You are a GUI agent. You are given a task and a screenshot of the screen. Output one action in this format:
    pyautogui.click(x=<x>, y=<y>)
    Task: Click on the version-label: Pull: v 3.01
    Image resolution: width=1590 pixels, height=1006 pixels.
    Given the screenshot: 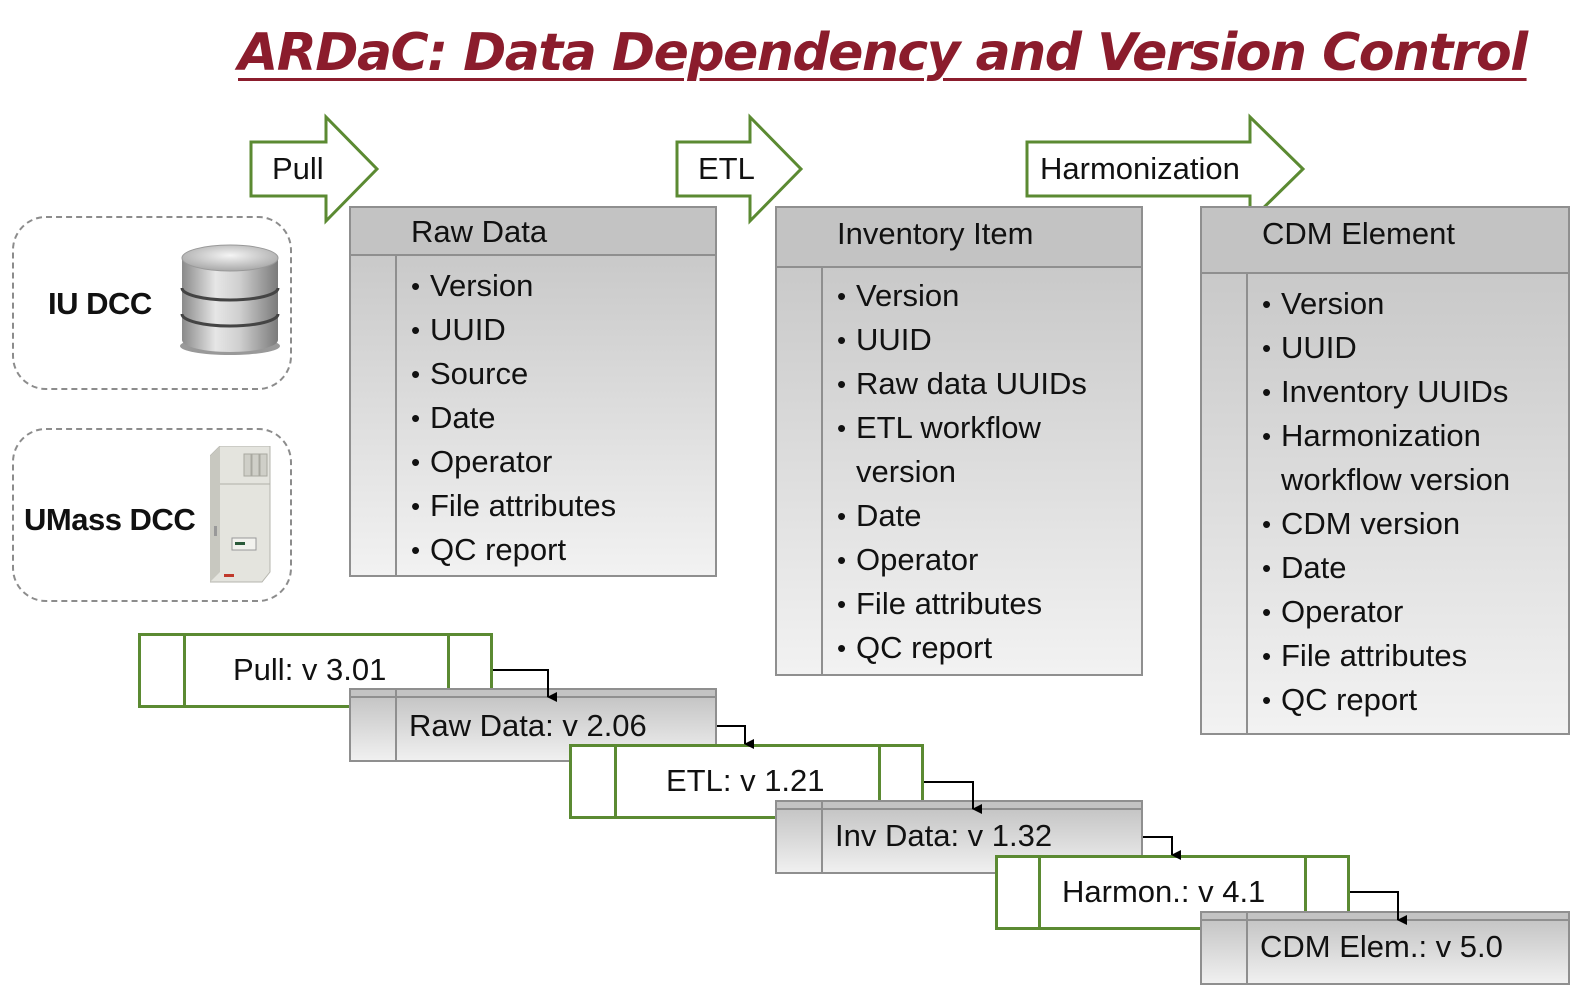 What is the action you would take?
    pyautogui.click(x=310, y=669)
    